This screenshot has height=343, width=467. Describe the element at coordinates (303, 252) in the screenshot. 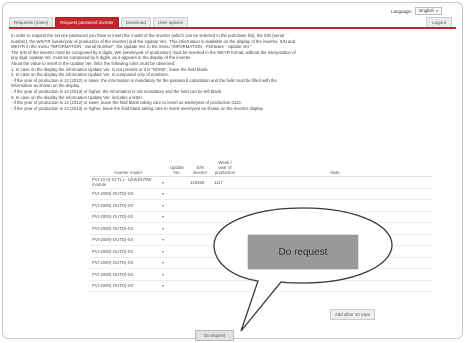

I see `callout-do-request-label: Do request` at that location.